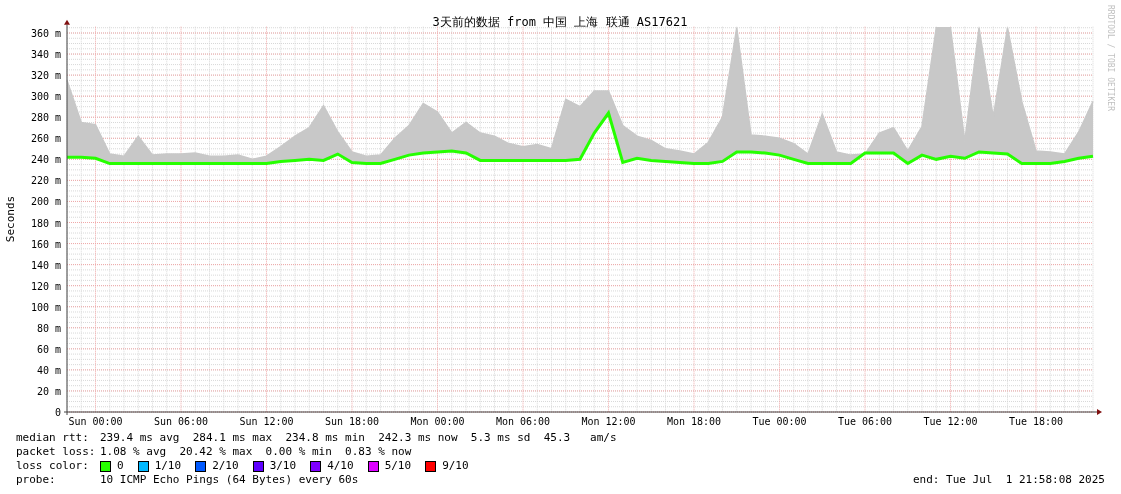 The height and width of the screenshot is (494, 1121). What do you see at coordinates (45, 307) in the screenshot?
I see `tick-label: 100 m` at bounding box center [45, 307].